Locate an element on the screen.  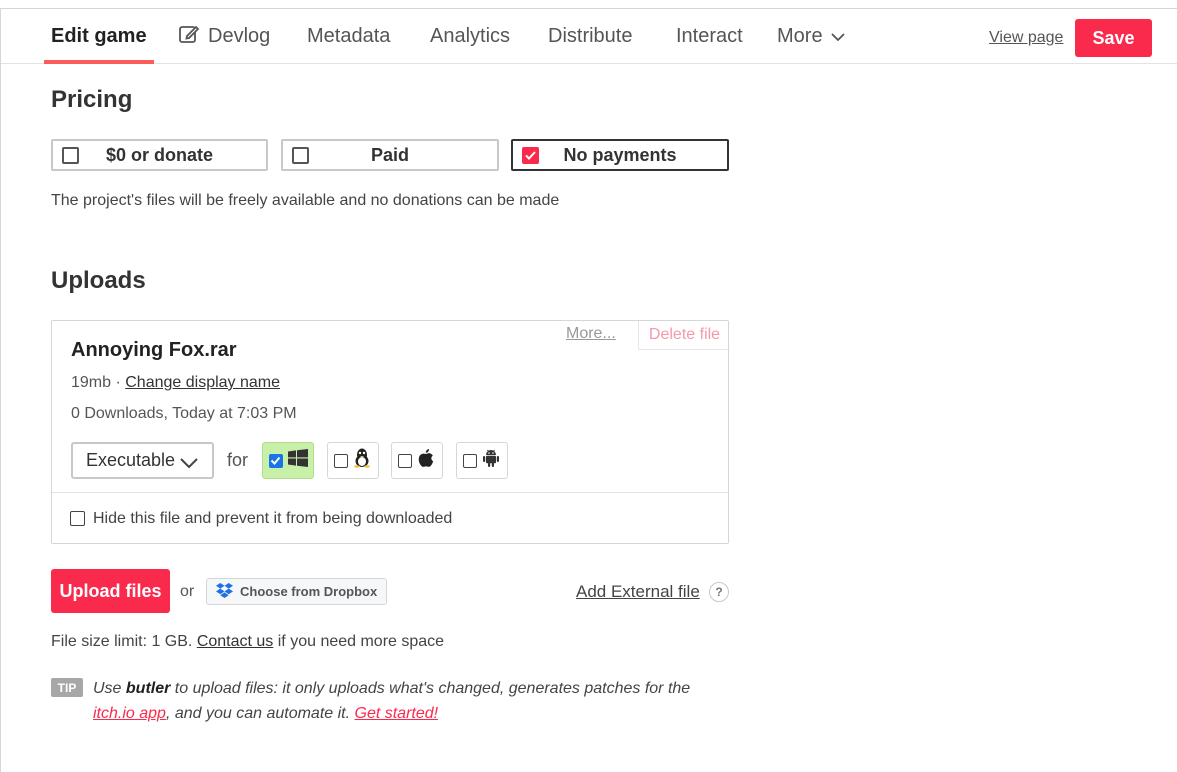
file-type-value: Executable is located at coordinates (131, 460).